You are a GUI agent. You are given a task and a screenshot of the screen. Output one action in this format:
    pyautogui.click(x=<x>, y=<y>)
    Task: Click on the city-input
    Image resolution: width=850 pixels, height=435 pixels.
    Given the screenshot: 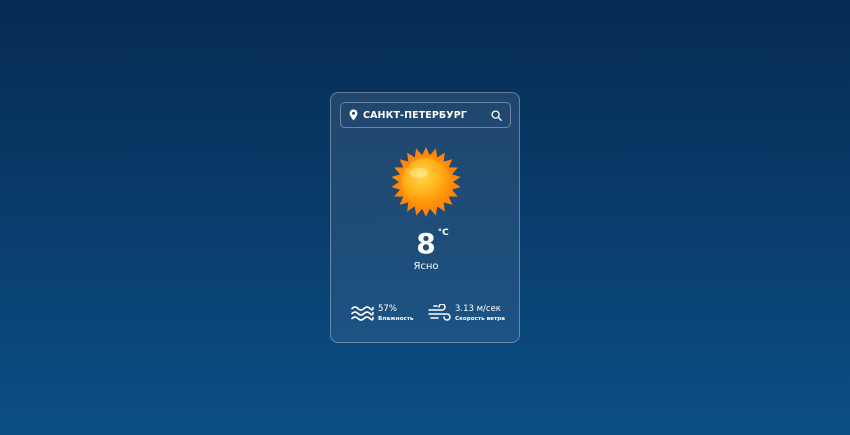 What is the action you would take?
    pyautogui.click(x=423, y=115)
    